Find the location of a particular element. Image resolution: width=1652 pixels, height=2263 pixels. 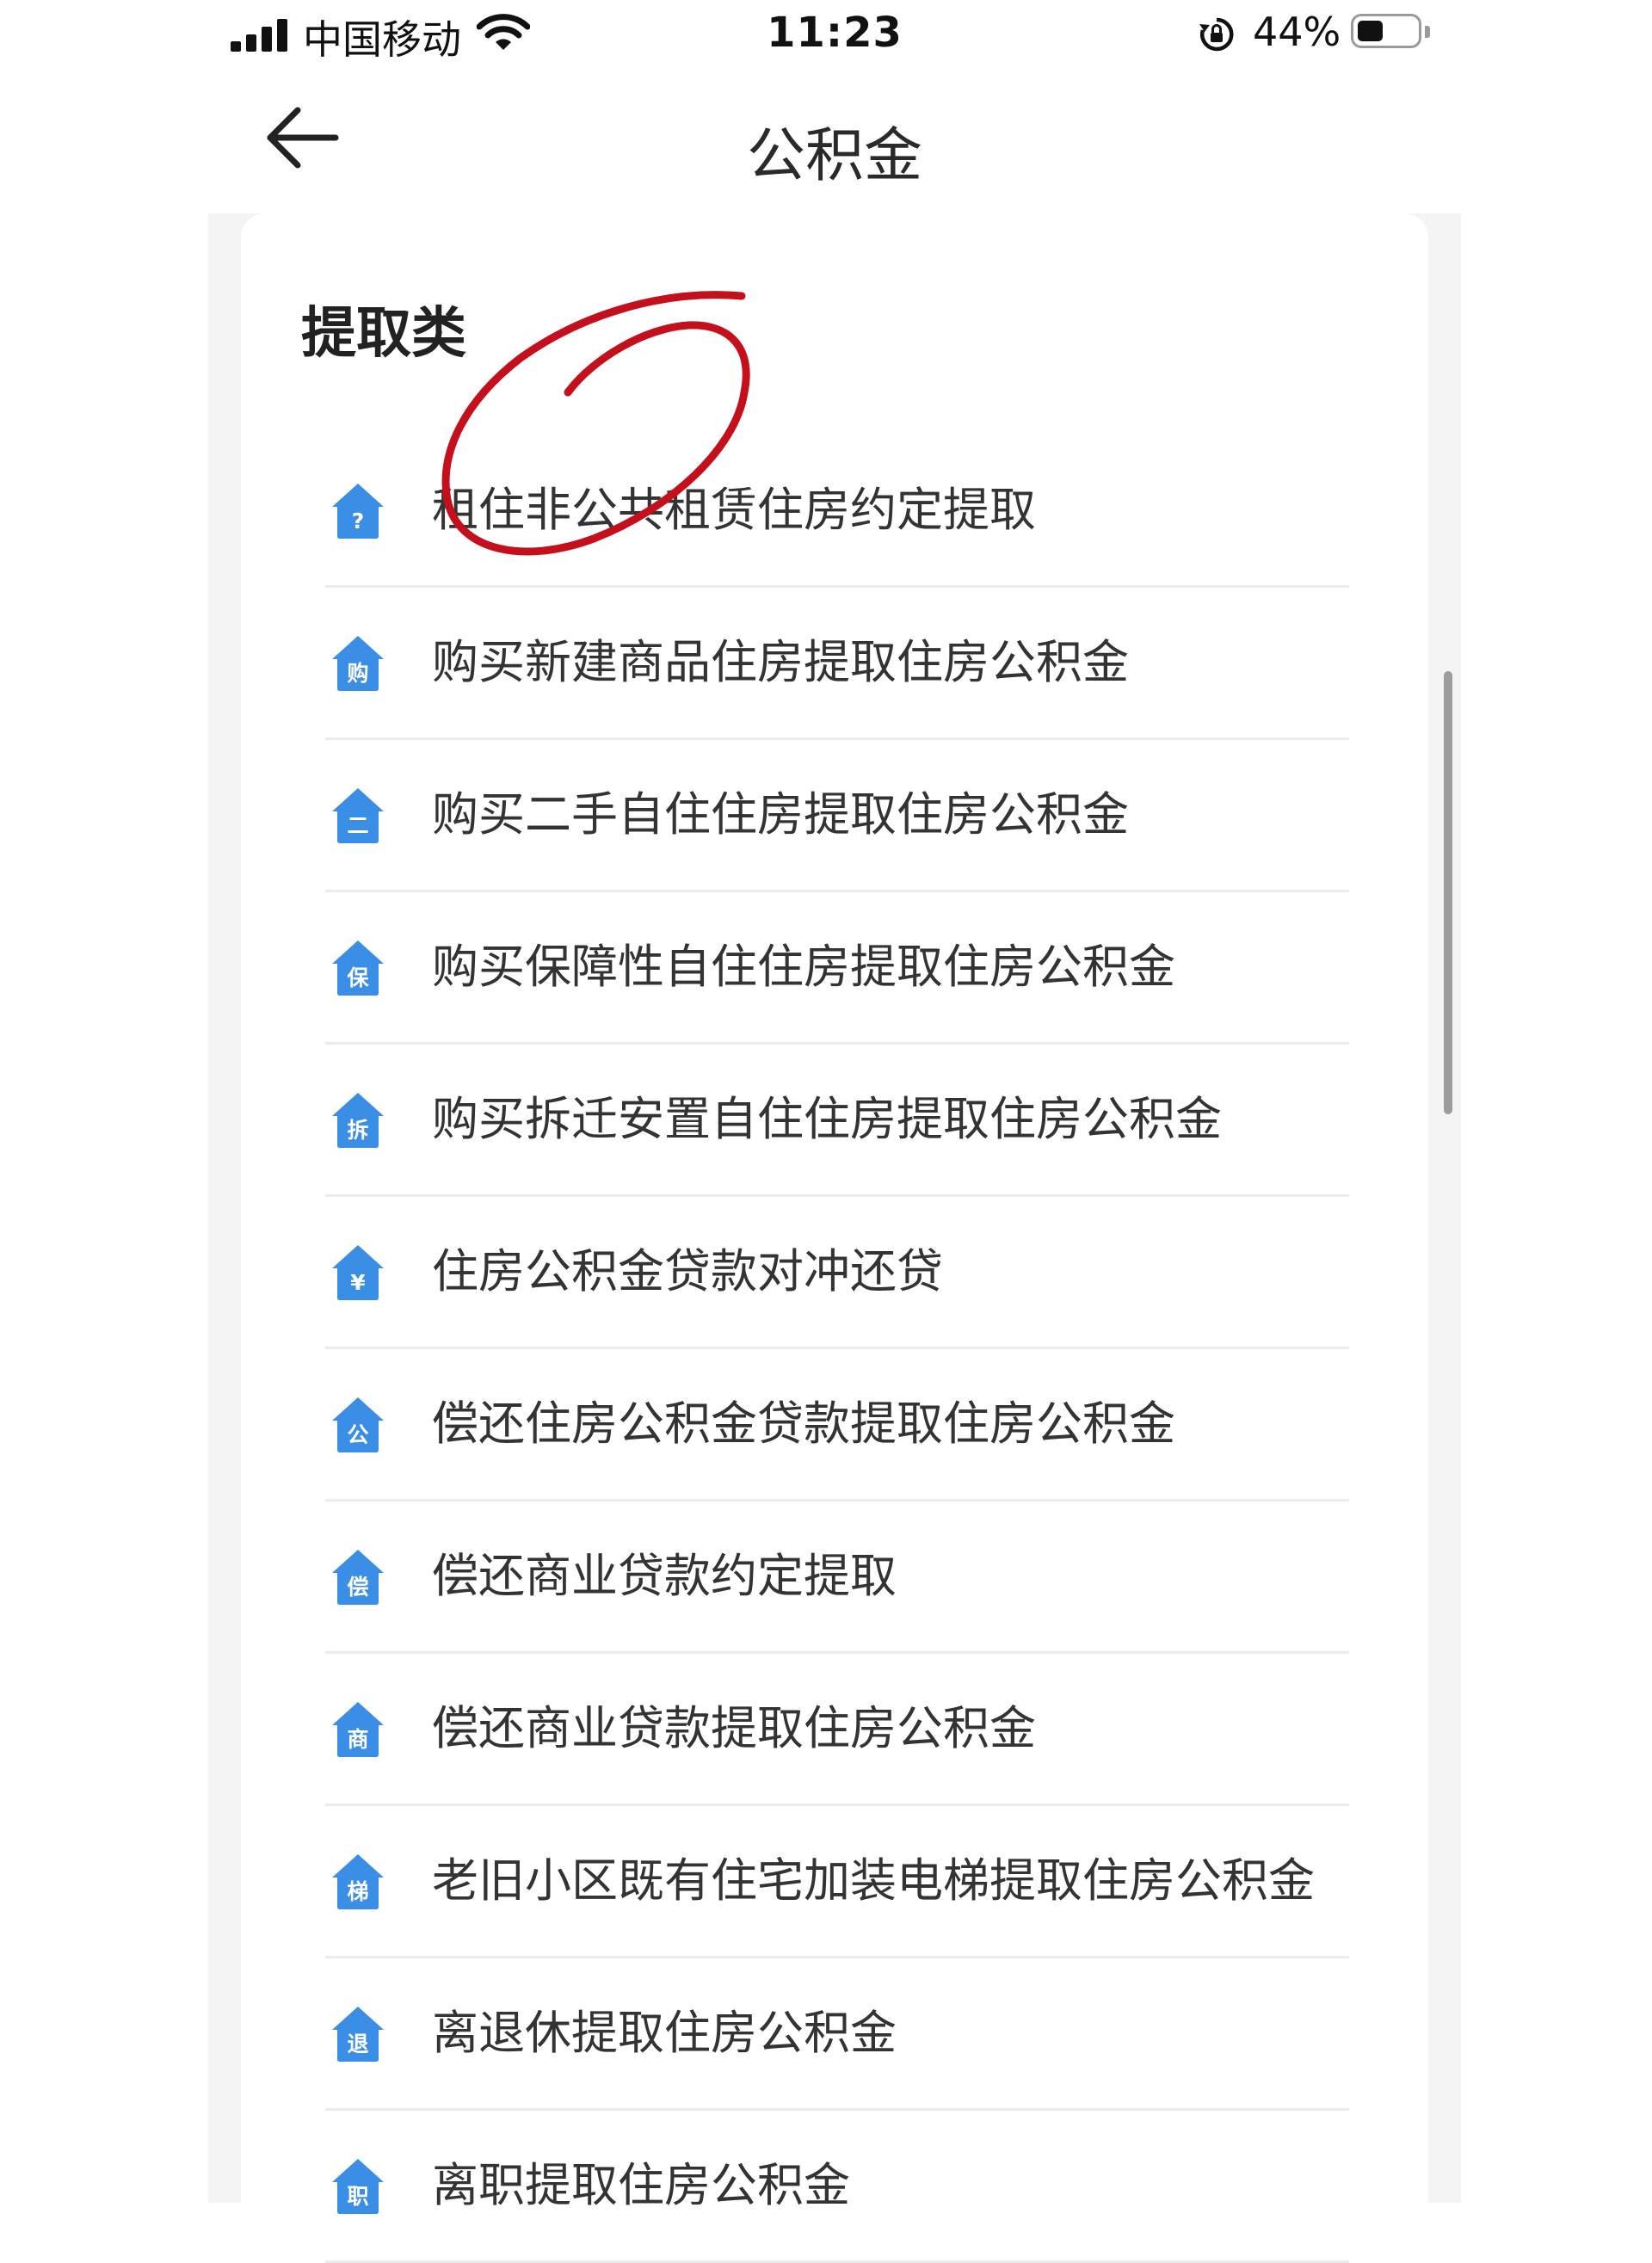

list-item-label: 购买保障性自住住房提取住房公积金 is located at coordinates (803, 967).